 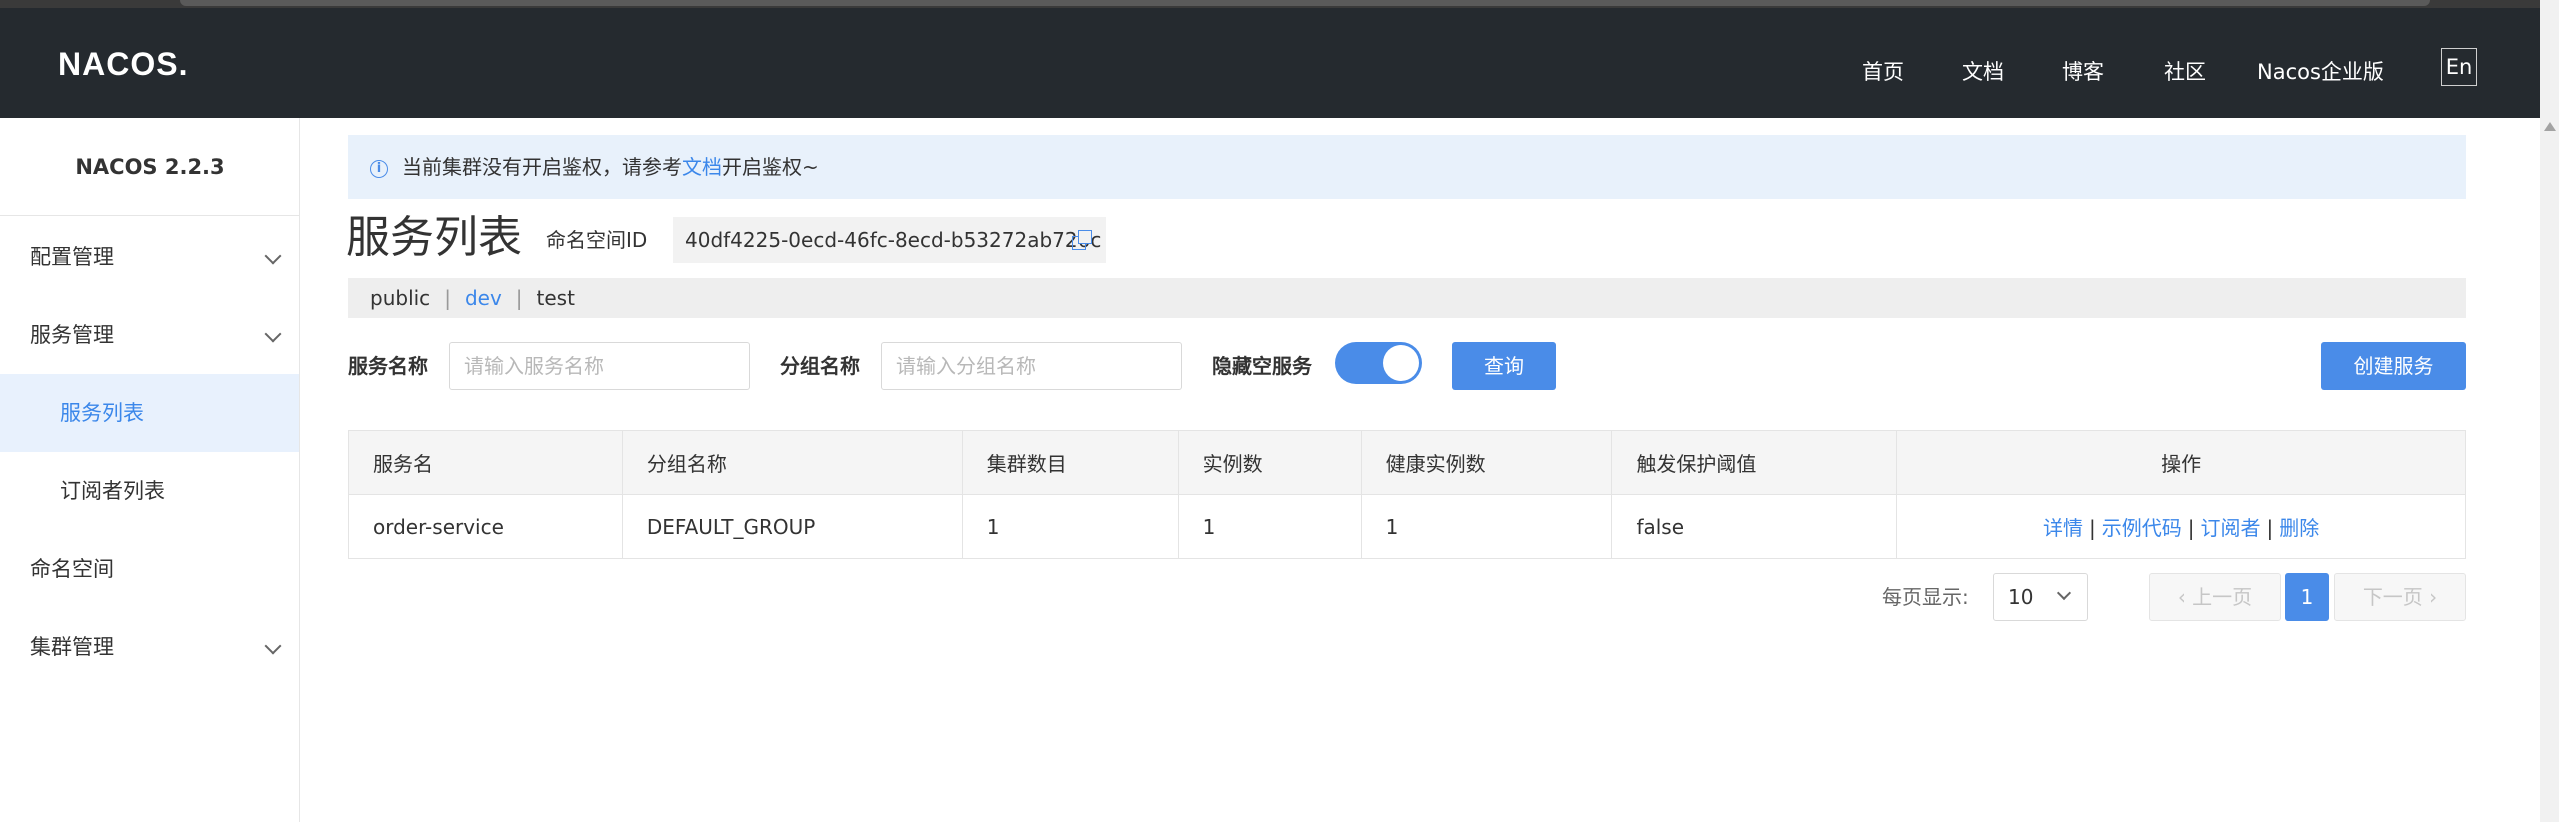 What do you see at coordinates (1378, 363) in the screenshot?
I see `hide-empty-toggle` at bounding box center [1378, 363].